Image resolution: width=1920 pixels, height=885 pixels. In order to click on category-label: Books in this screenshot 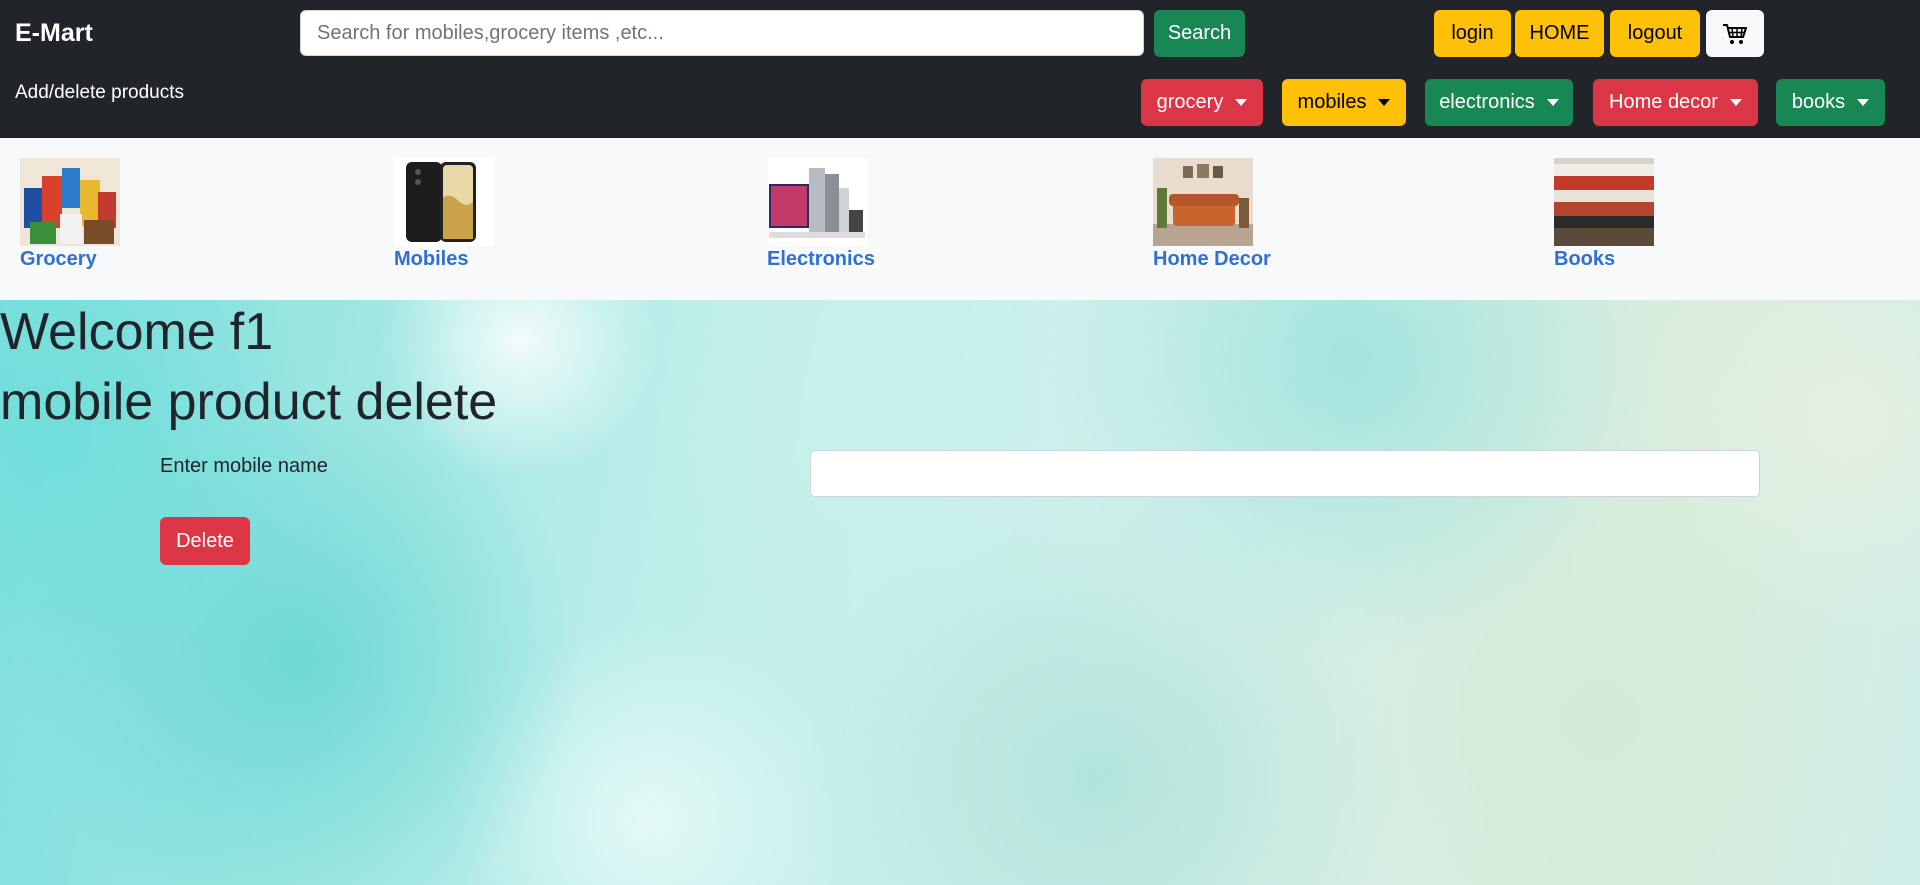, I will do `click(1585, 259)`.